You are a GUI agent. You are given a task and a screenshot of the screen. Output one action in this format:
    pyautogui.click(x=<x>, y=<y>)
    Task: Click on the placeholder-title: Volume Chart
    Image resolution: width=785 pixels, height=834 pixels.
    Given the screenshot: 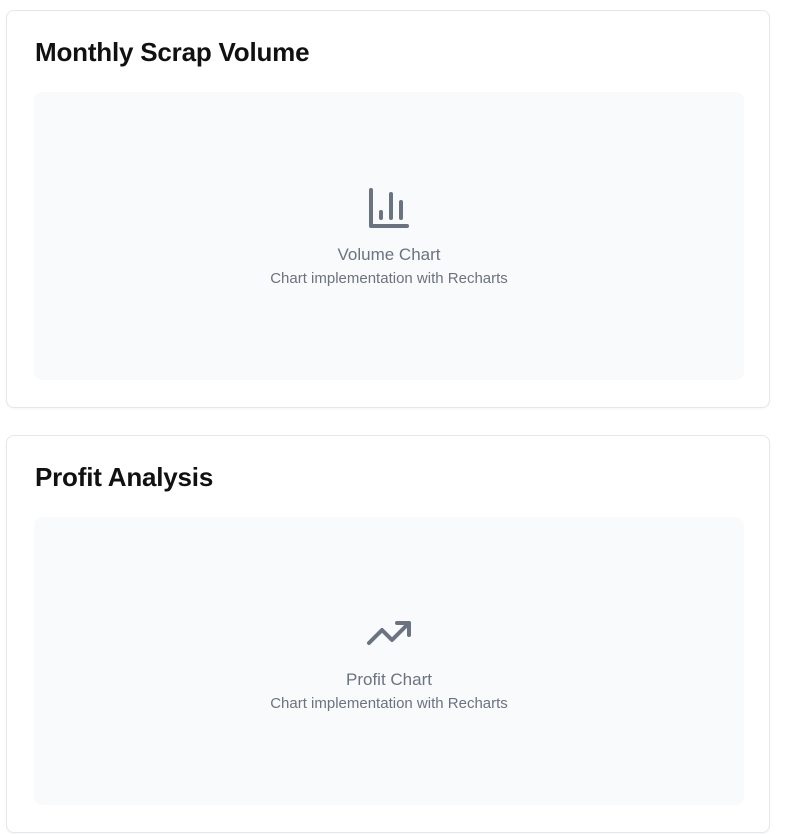 What is the action you would take?
    pyautogui.click(x=389, y=254)
    